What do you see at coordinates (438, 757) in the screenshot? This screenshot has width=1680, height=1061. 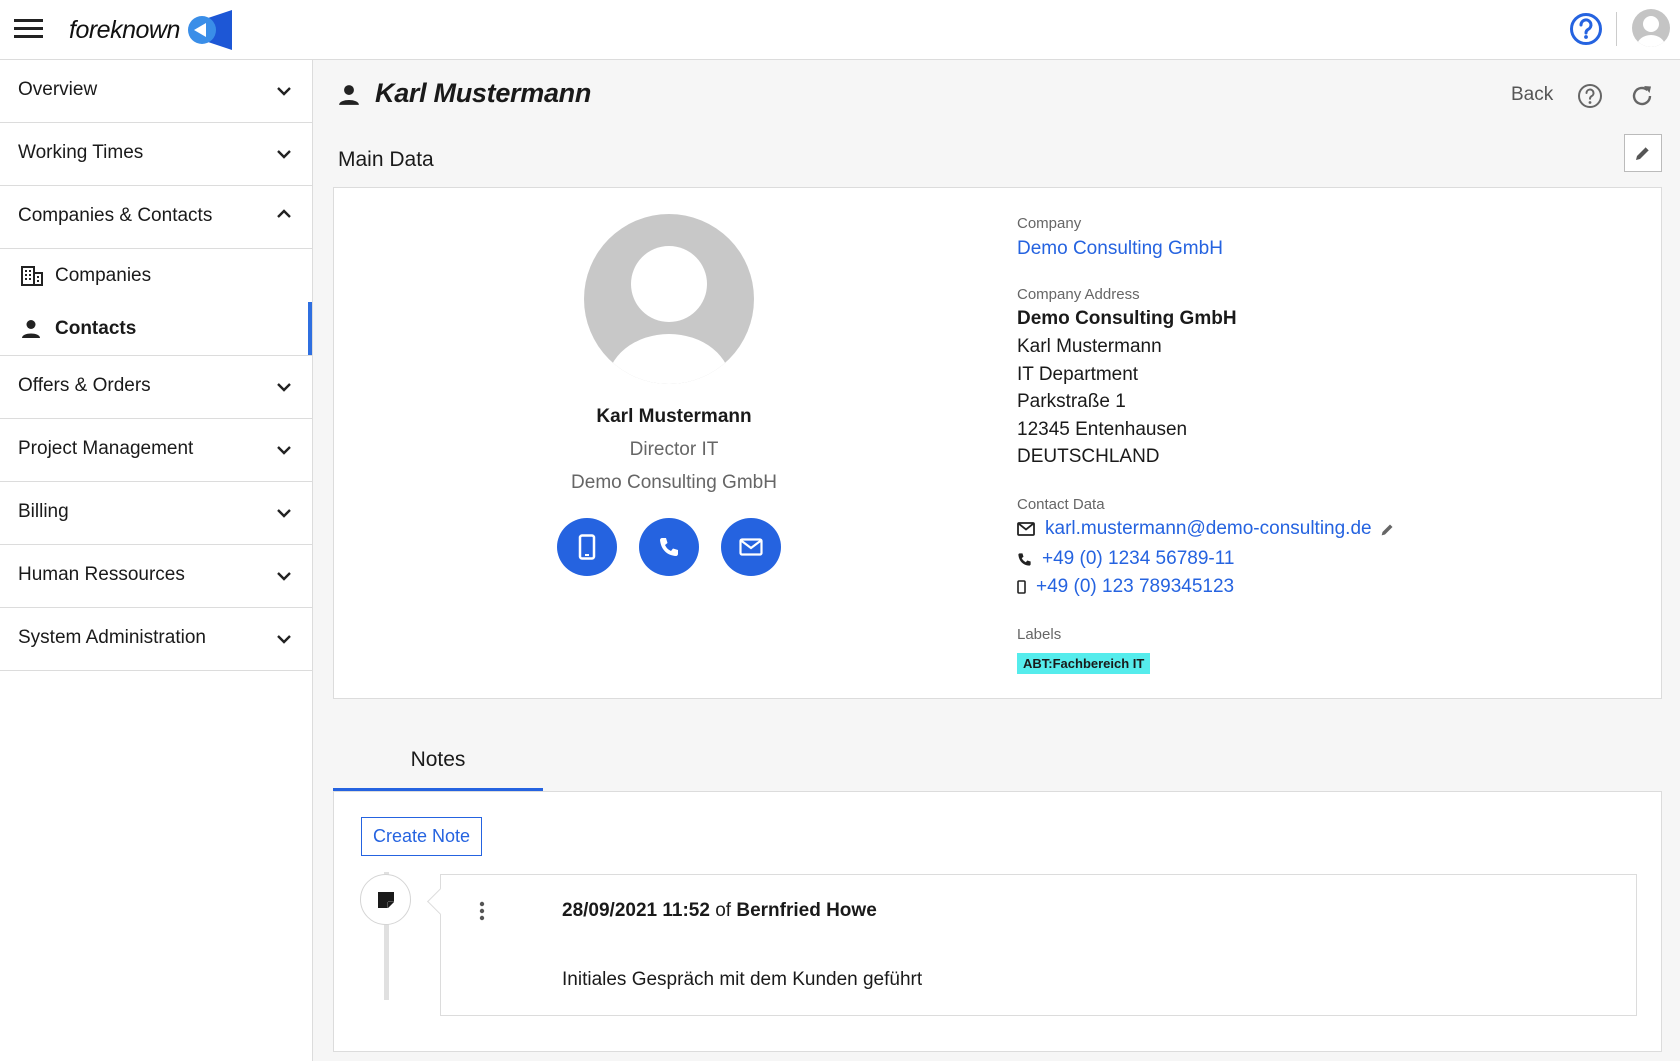 I see `tab-notes: Notes` at bounding box center [438, 757].